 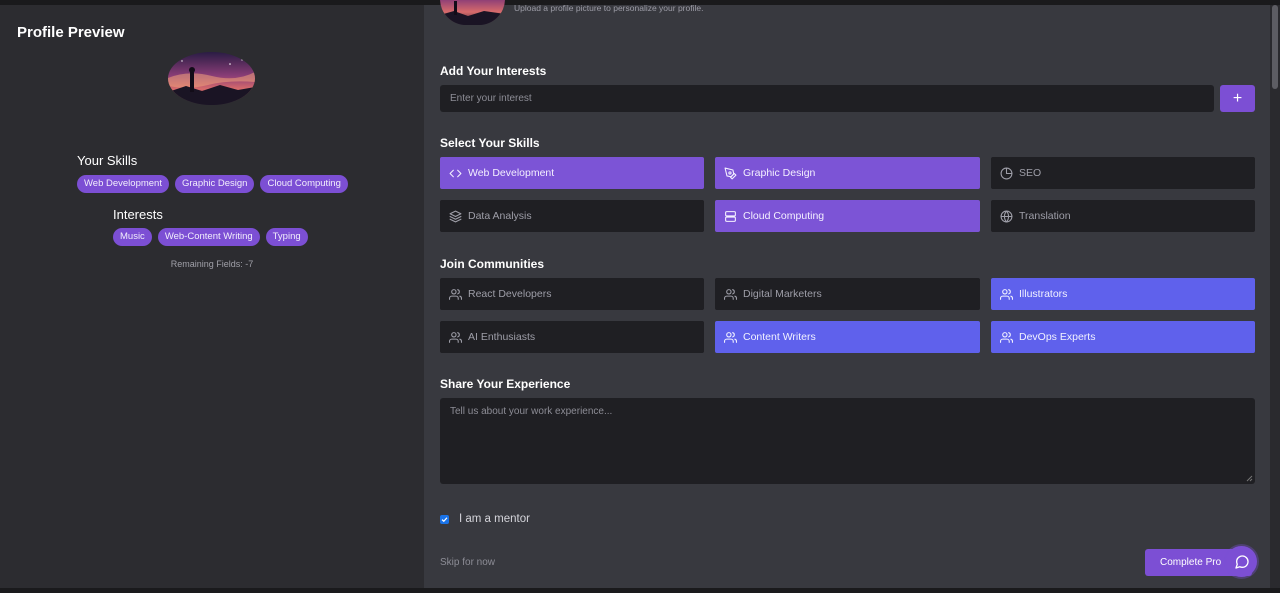 What do you see at coordinates (467, 562) in the screenshot?
I see `skip-link: Skip for now` at bounding box center [467, 562].